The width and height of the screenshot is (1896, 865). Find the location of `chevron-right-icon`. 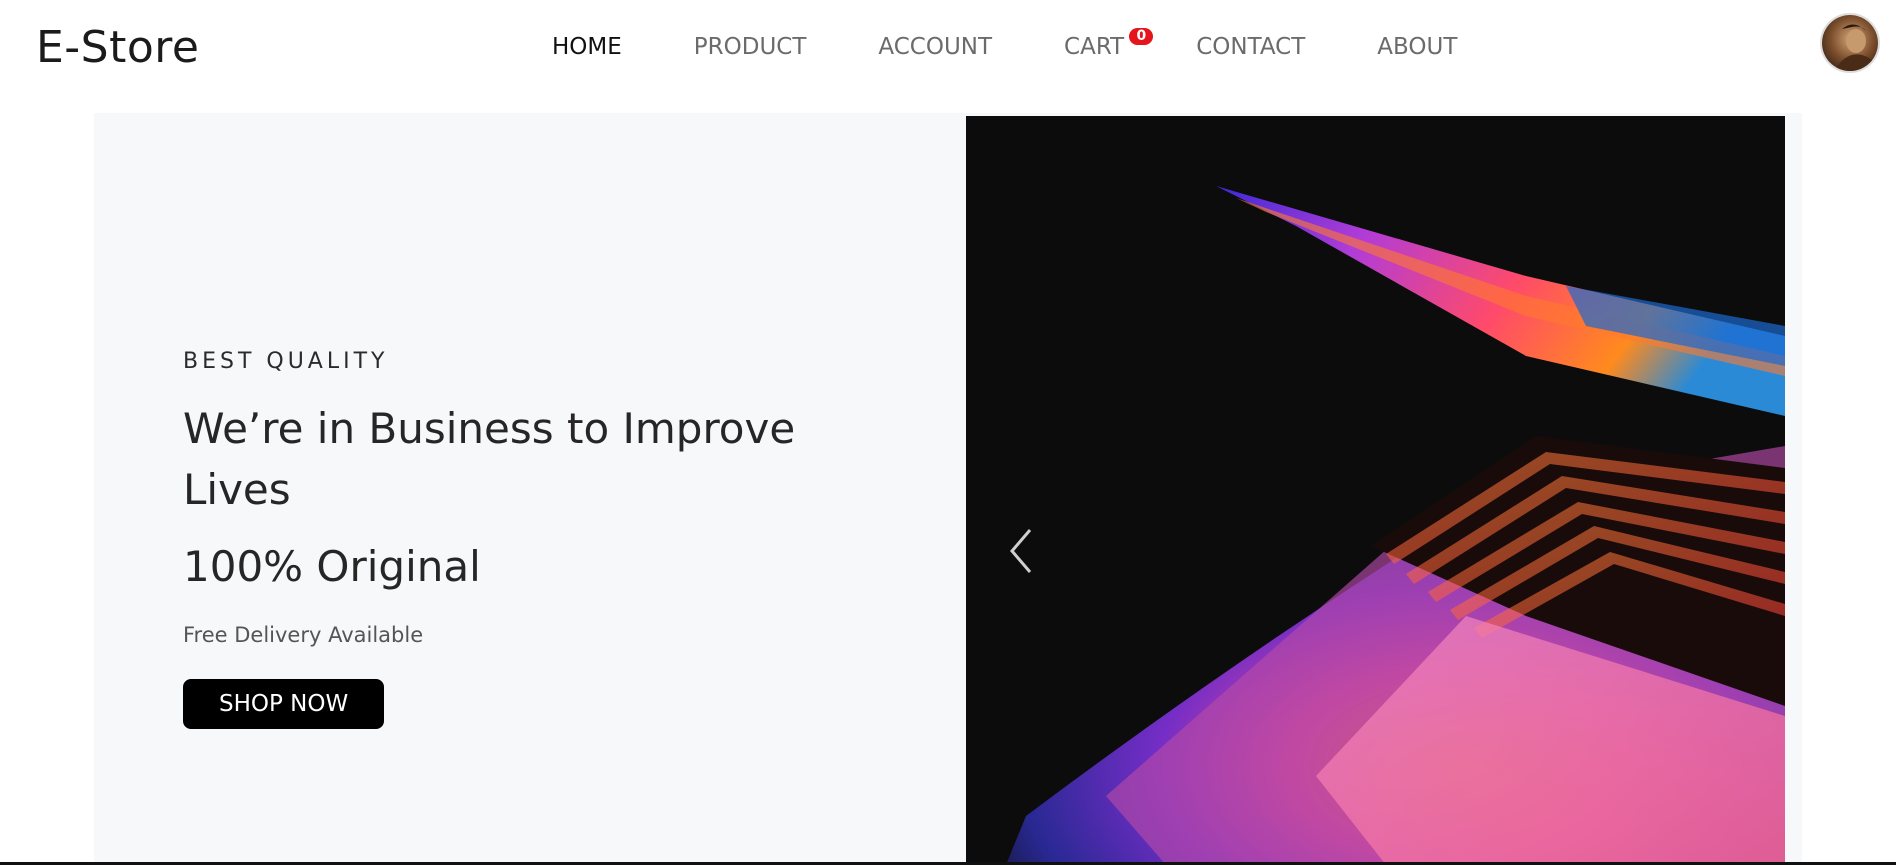

chevron-right-icon is located at coordinates (1783, 551).